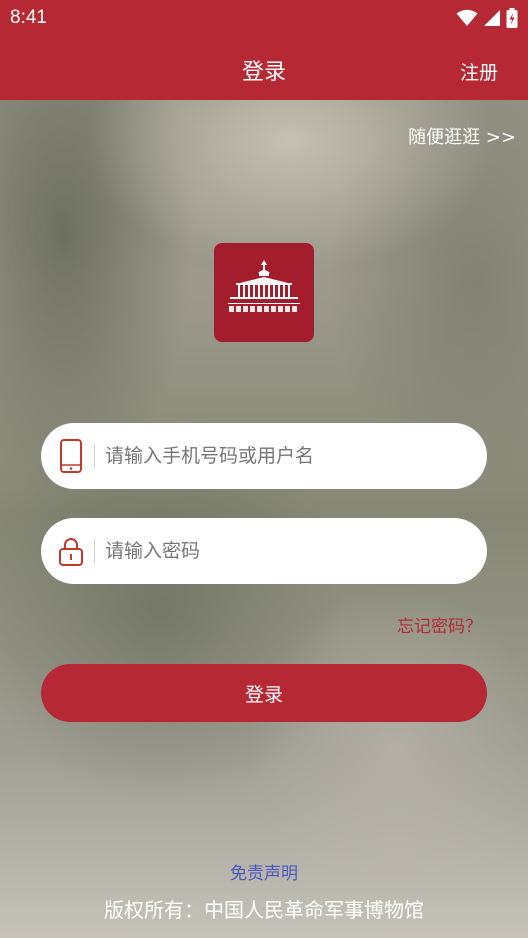 The image size is (528, 938). Describe the element at coordinates (285, 456) in the screenshot. I see `username-input` at that location.